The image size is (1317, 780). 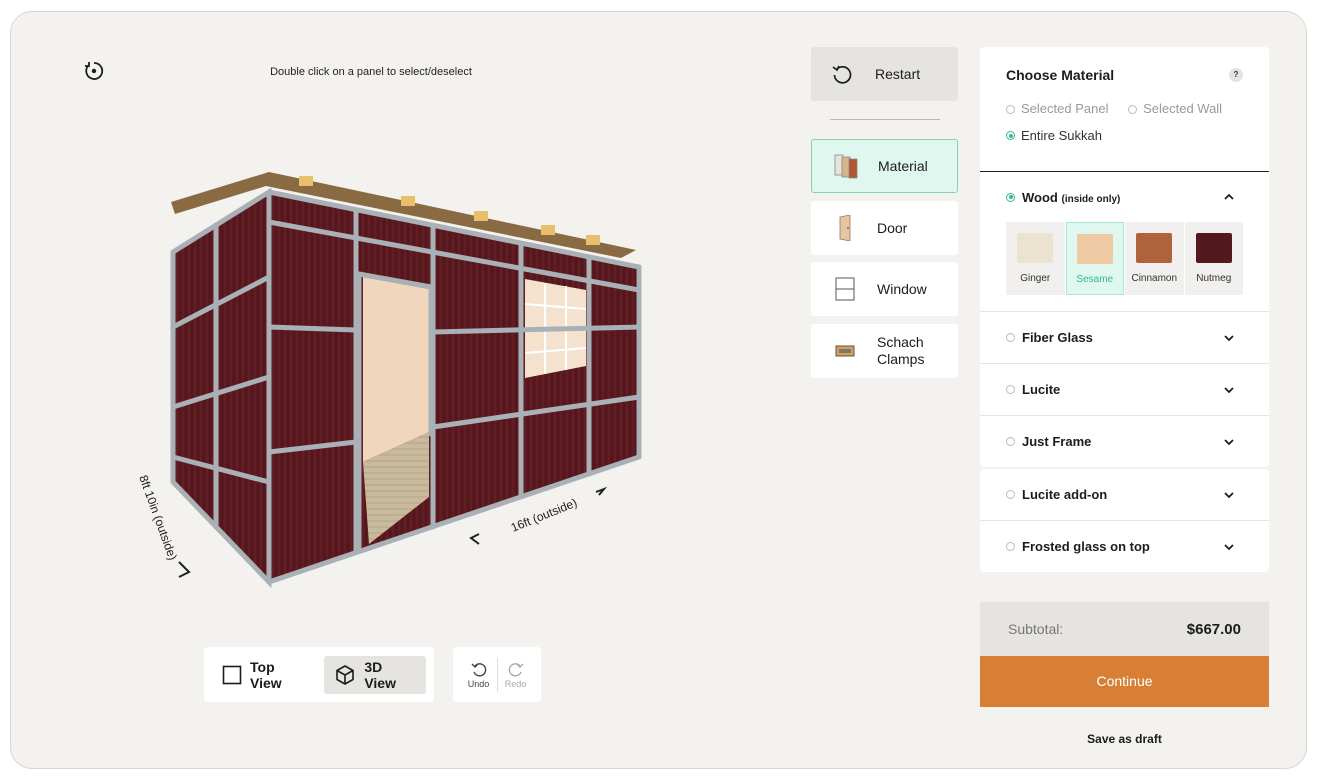 I want to click on subtotal-bar: Subtotal: $667.00, so click(x=1124, y=629).